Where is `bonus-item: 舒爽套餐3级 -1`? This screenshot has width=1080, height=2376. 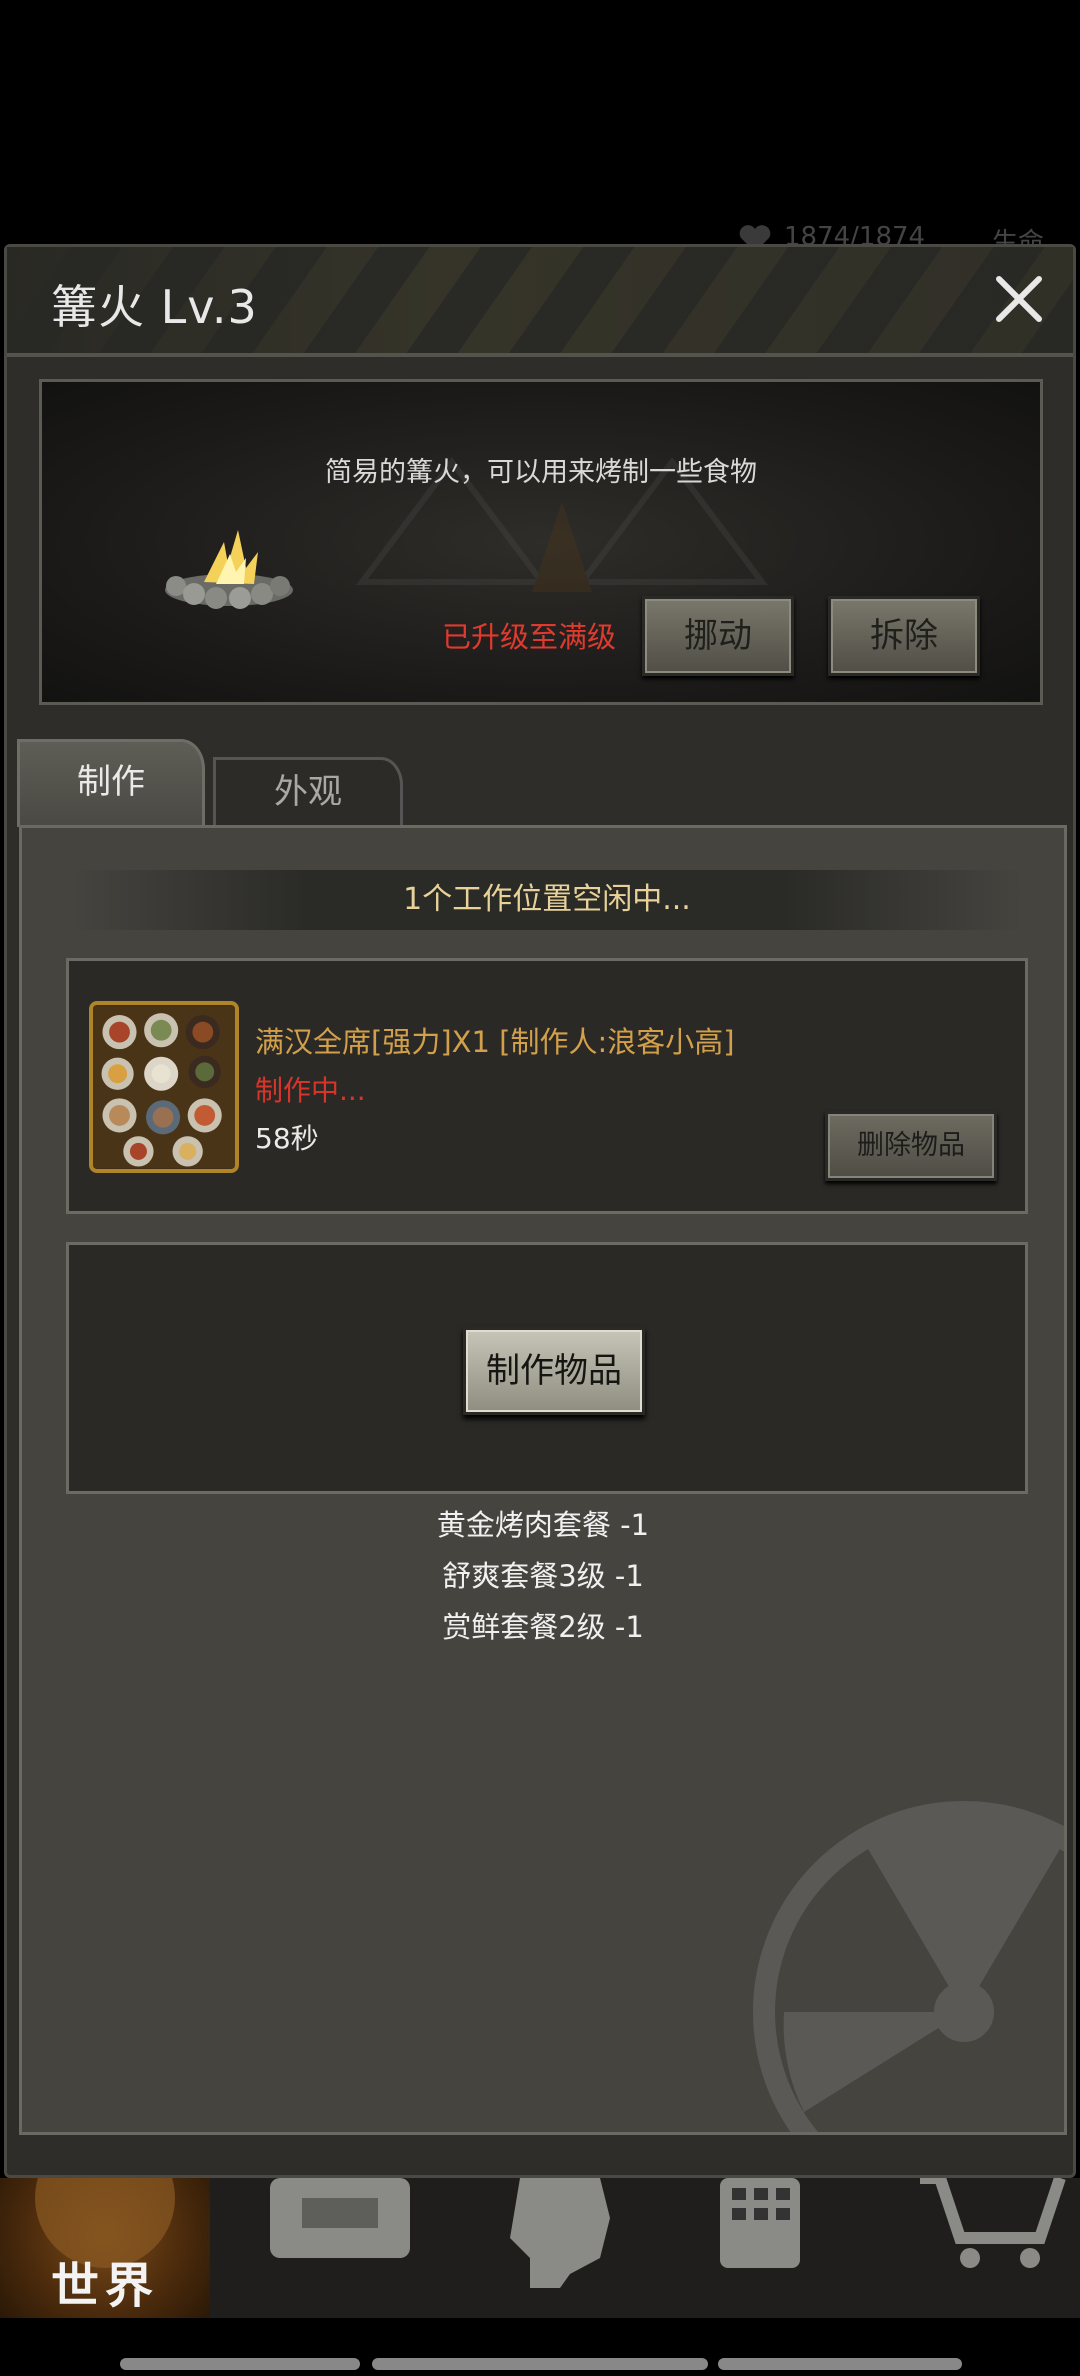
bonus-item: 舒爽套餐3级 -1 is located at coordinates (543, 1576).